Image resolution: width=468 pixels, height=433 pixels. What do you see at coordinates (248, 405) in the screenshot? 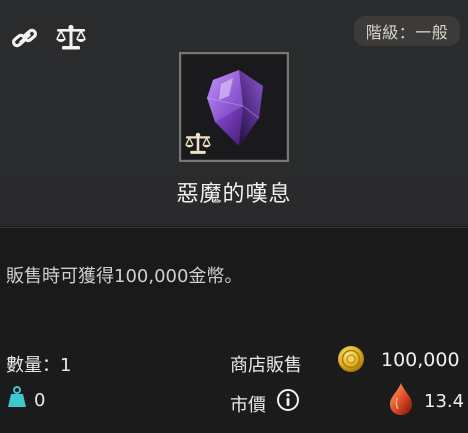
I see `market-price-label: 市價` at bounding box center [248, 405].